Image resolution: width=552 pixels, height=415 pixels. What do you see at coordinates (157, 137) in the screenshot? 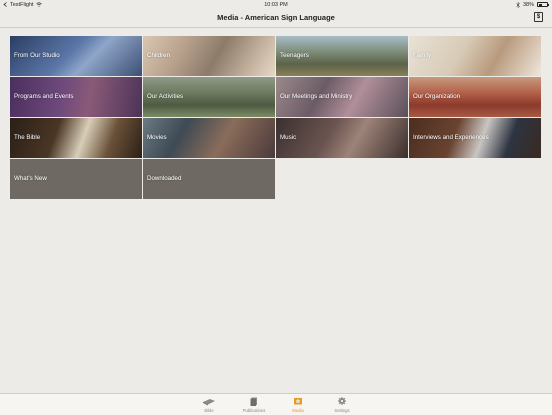
I see `tile-label: Movies` at bounding box center [157, 137].